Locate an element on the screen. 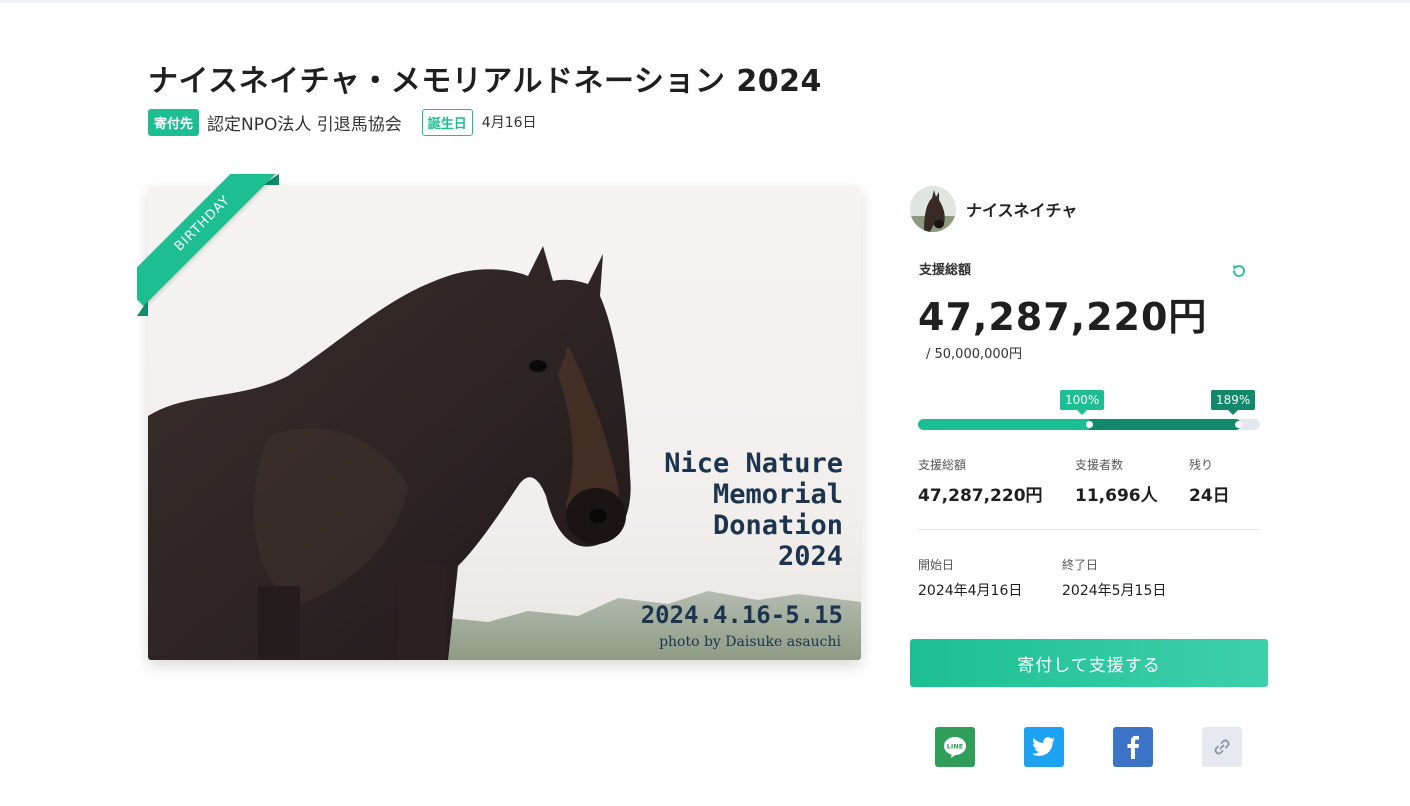 Image resolution: width=1410 pixels, height=806 pixels. twitter-share-button is located at coordinates (1044, 747).